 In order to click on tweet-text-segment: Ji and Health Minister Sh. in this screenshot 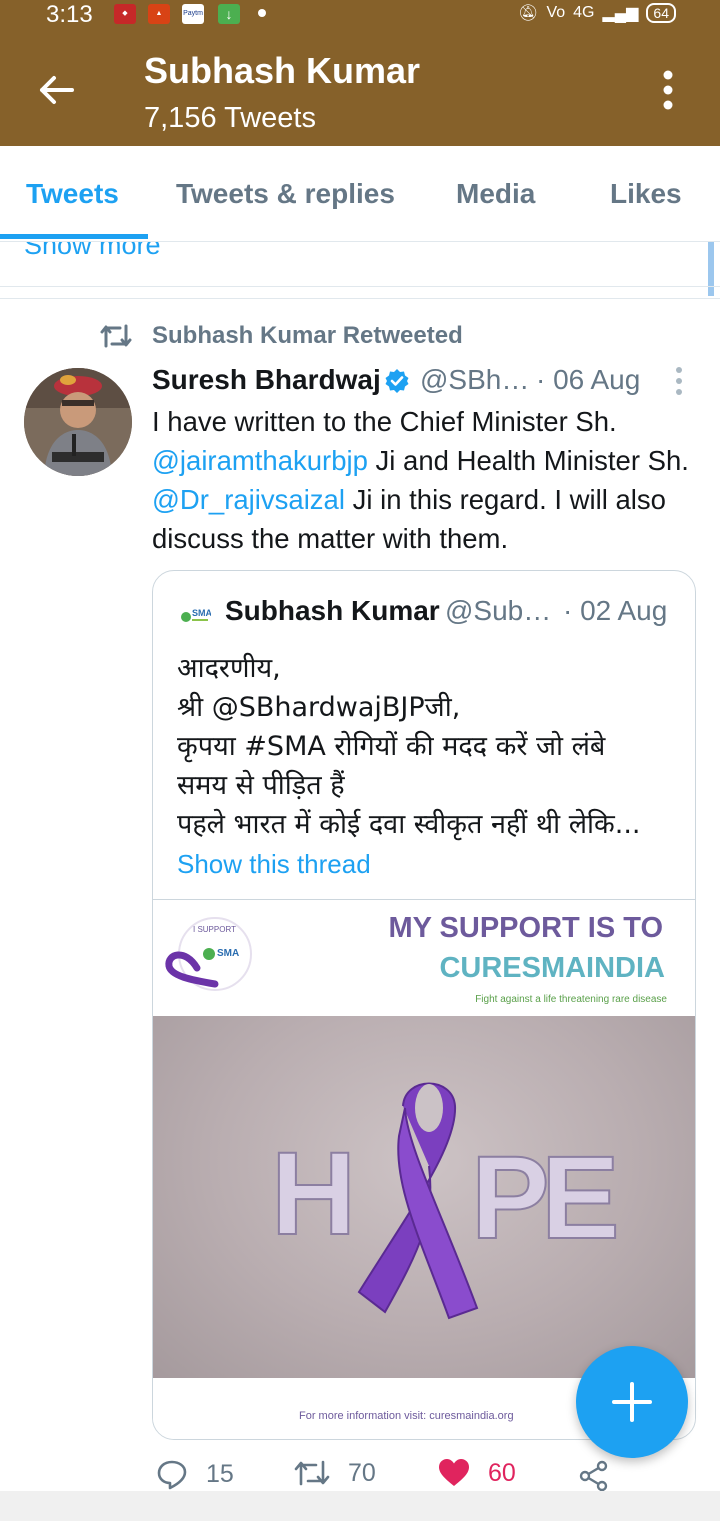, I will do `click(528, 460)`.